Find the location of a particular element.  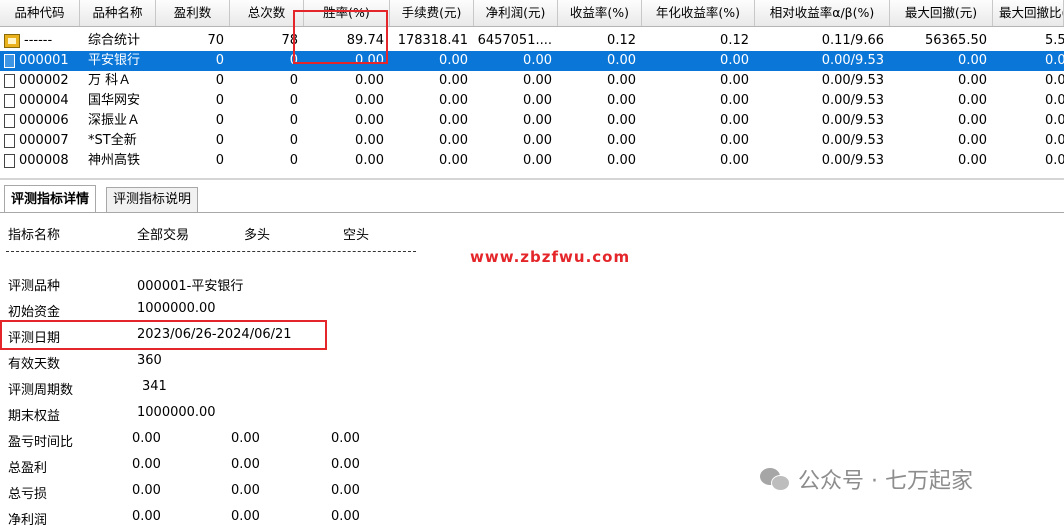

cell-ddr: 5.5 is located at coordinates (1054, 40).